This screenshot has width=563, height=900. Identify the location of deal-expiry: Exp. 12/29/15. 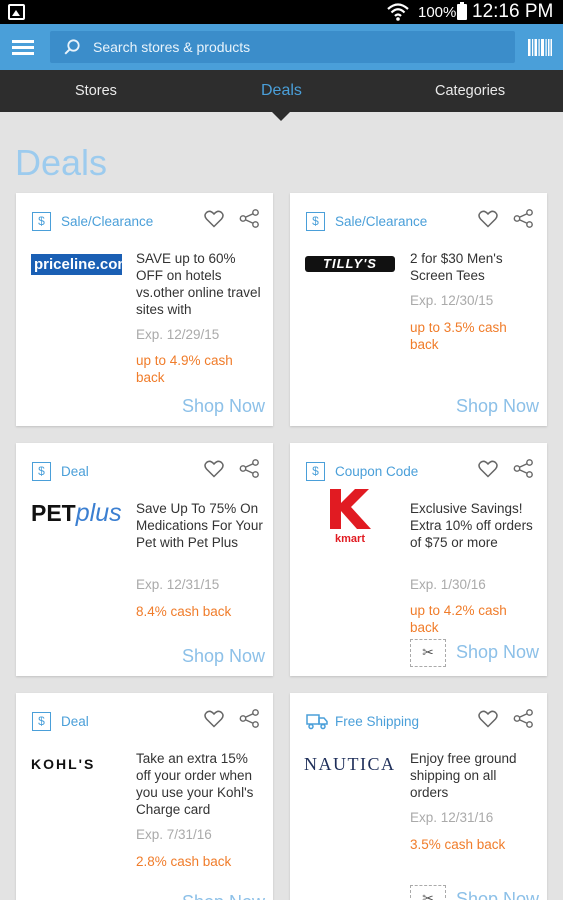
(178, 334).